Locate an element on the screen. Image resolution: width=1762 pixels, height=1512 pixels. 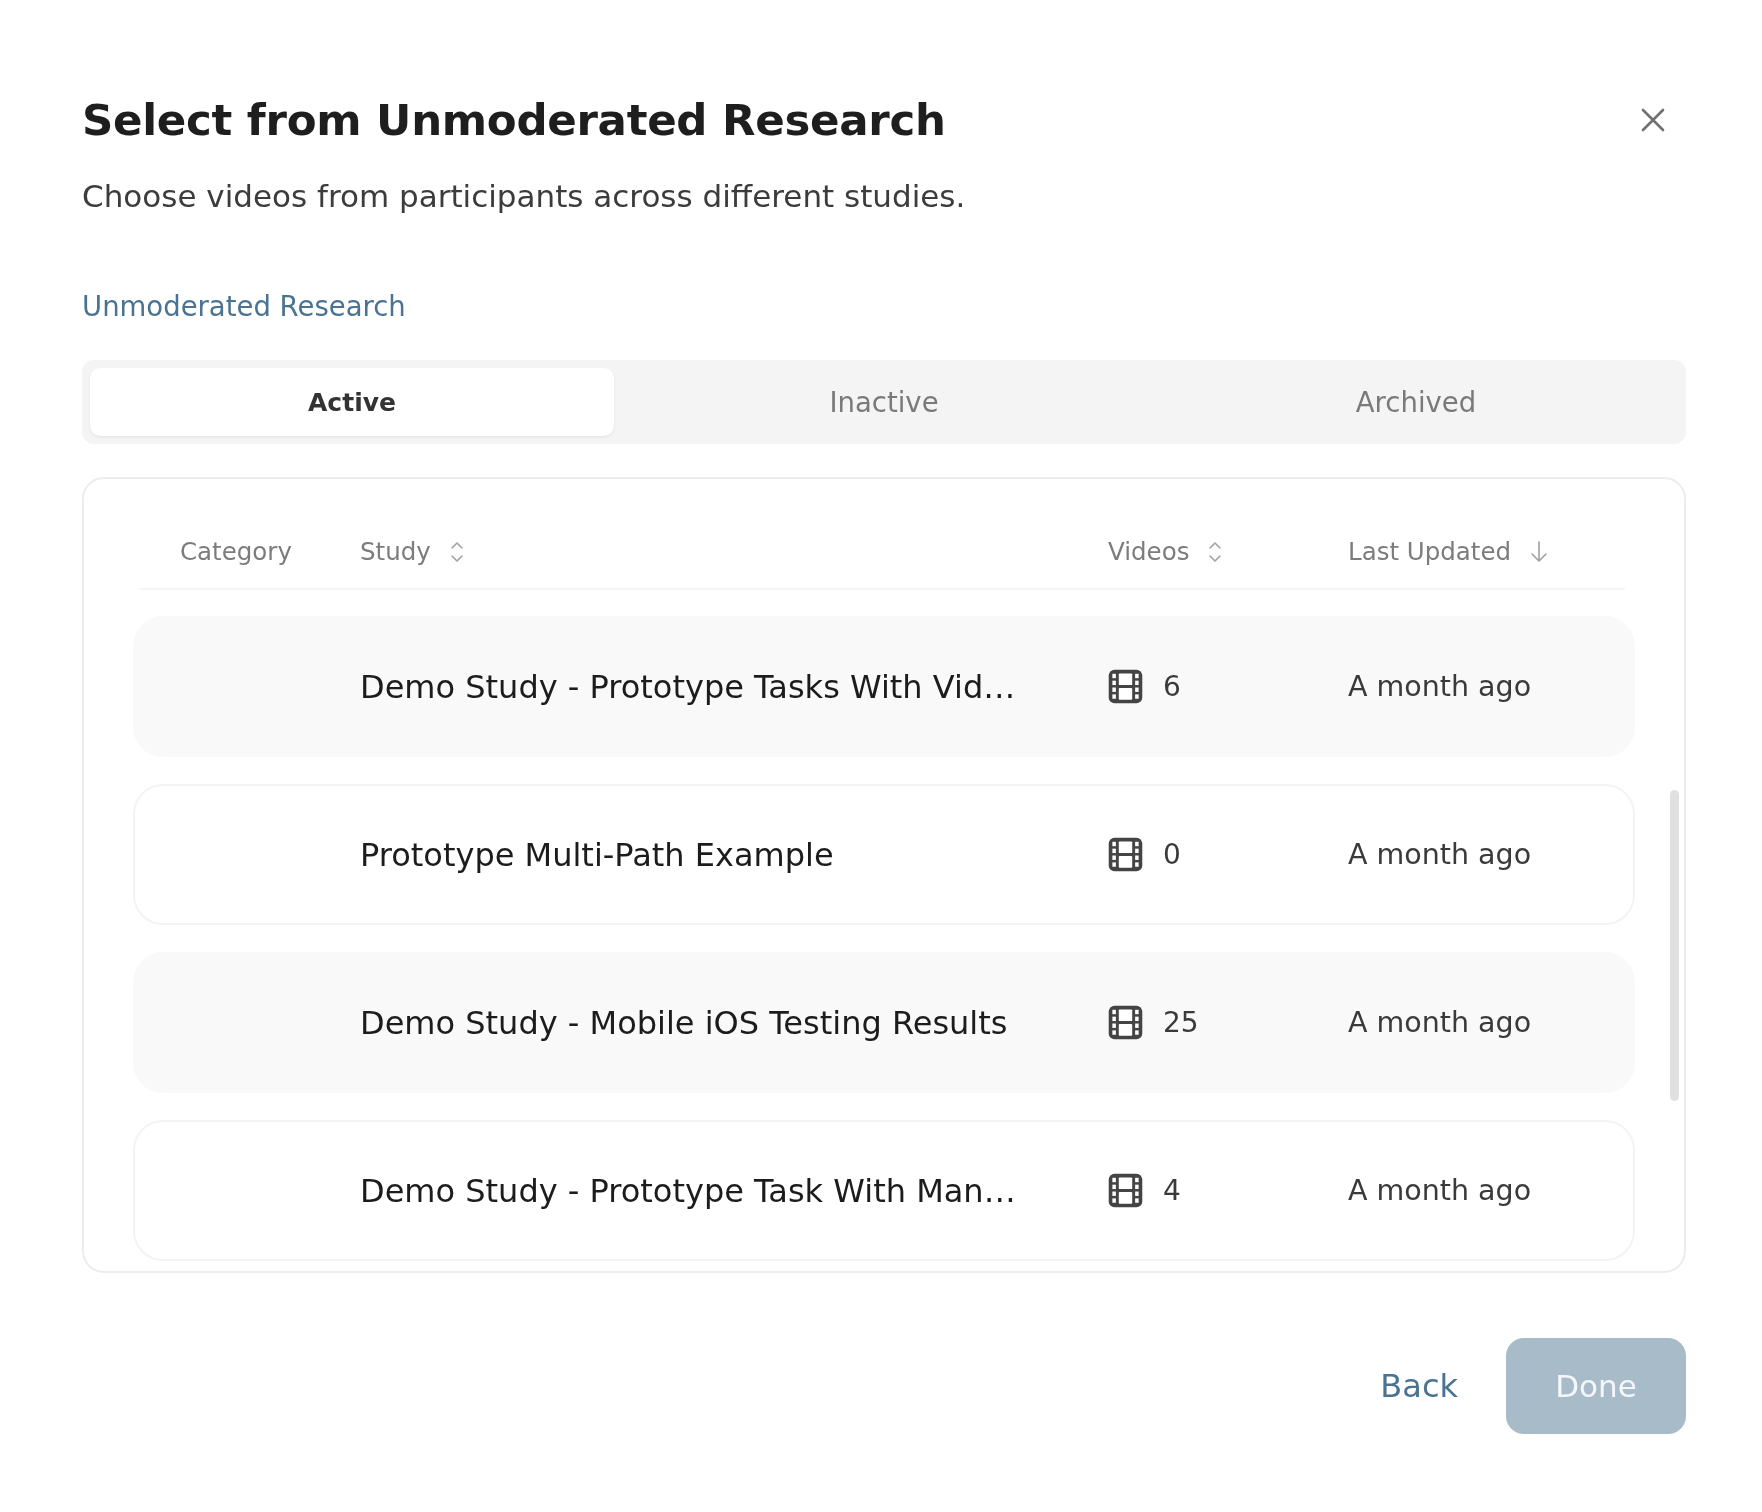
study-title: Prototype Multi-Path Example is located at coordinates (597, 854).